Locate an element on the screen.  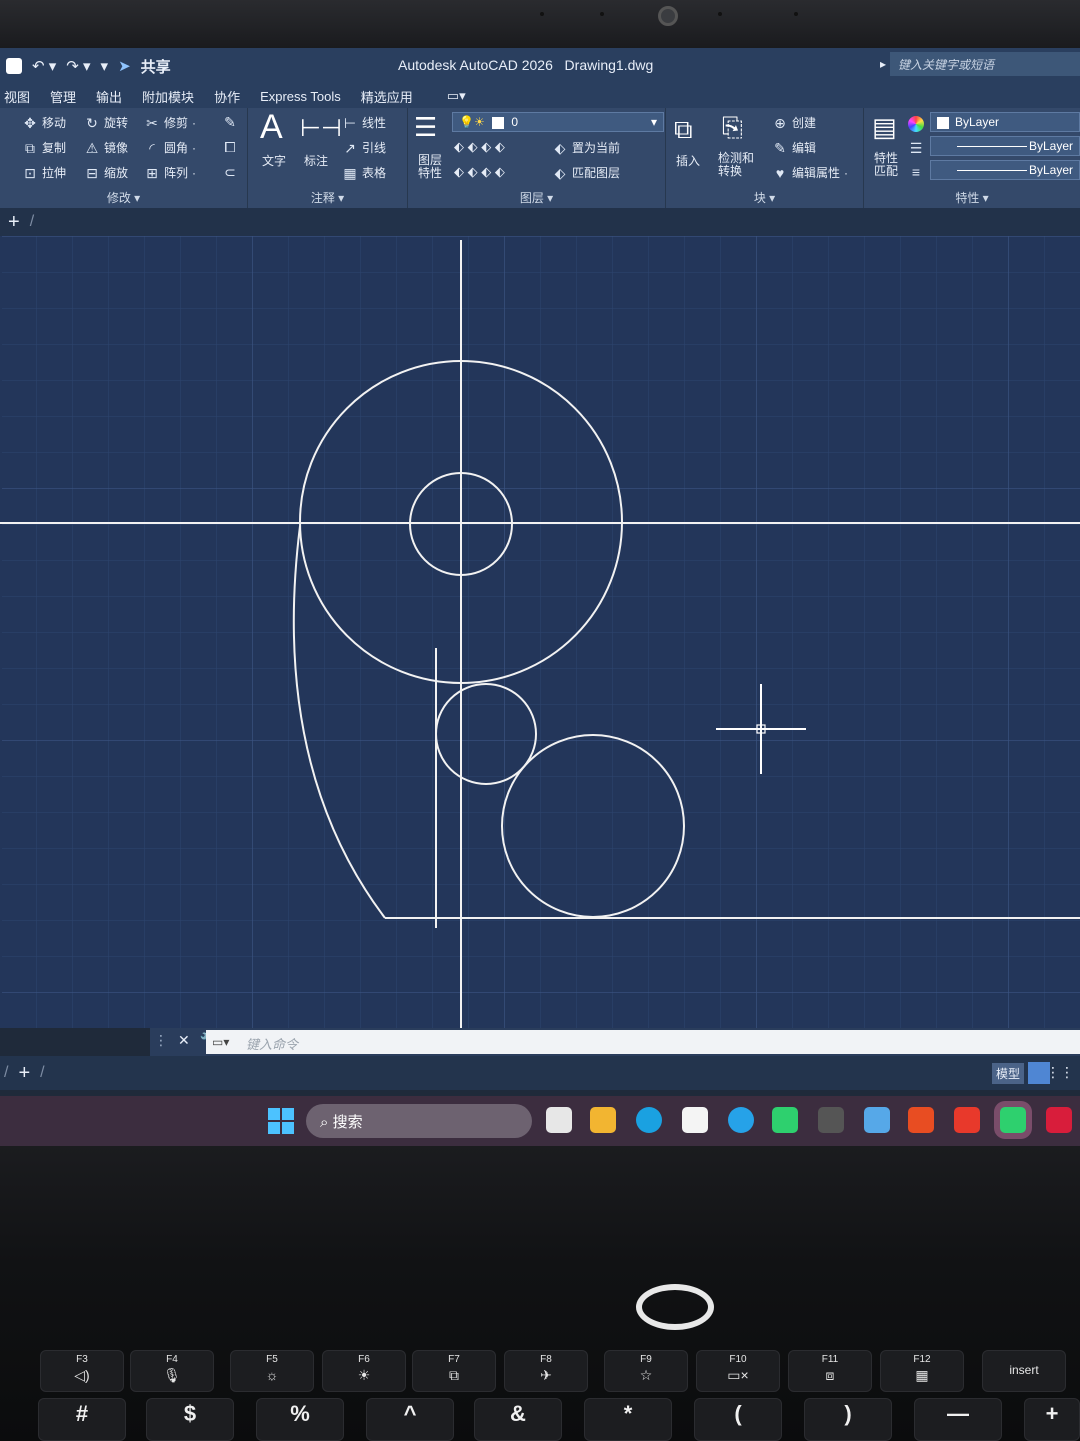
tab-view: 视图 is located at coordinates (20, 96).